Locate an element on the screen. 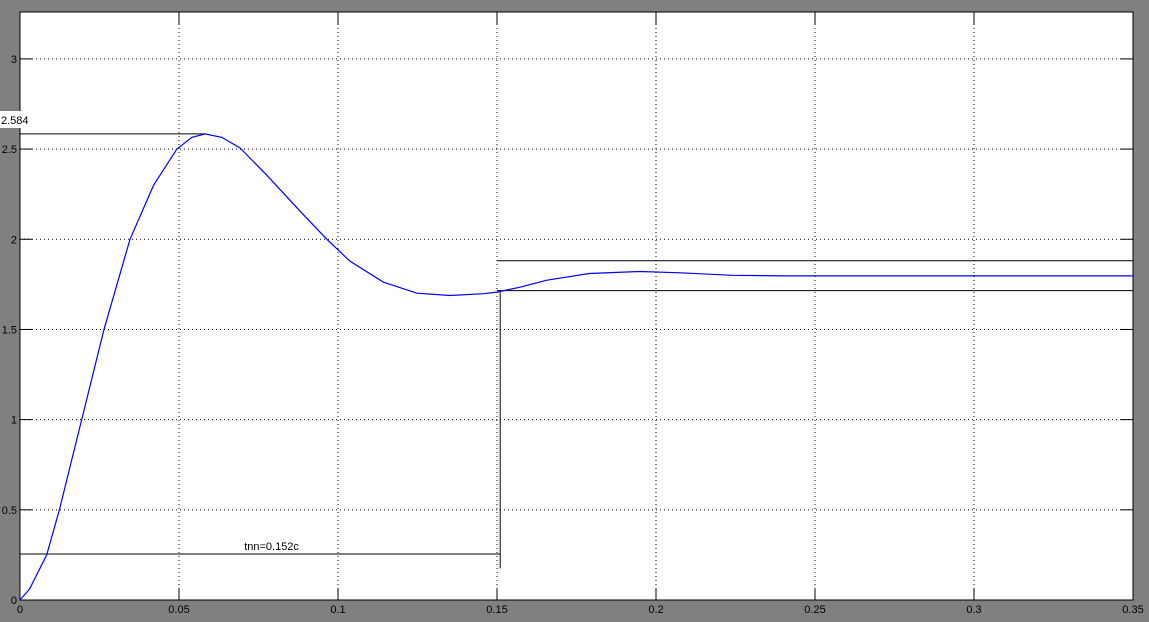 The image size is (1149, 622). y-tick-label: 1 is located at coordinates (14, 421).